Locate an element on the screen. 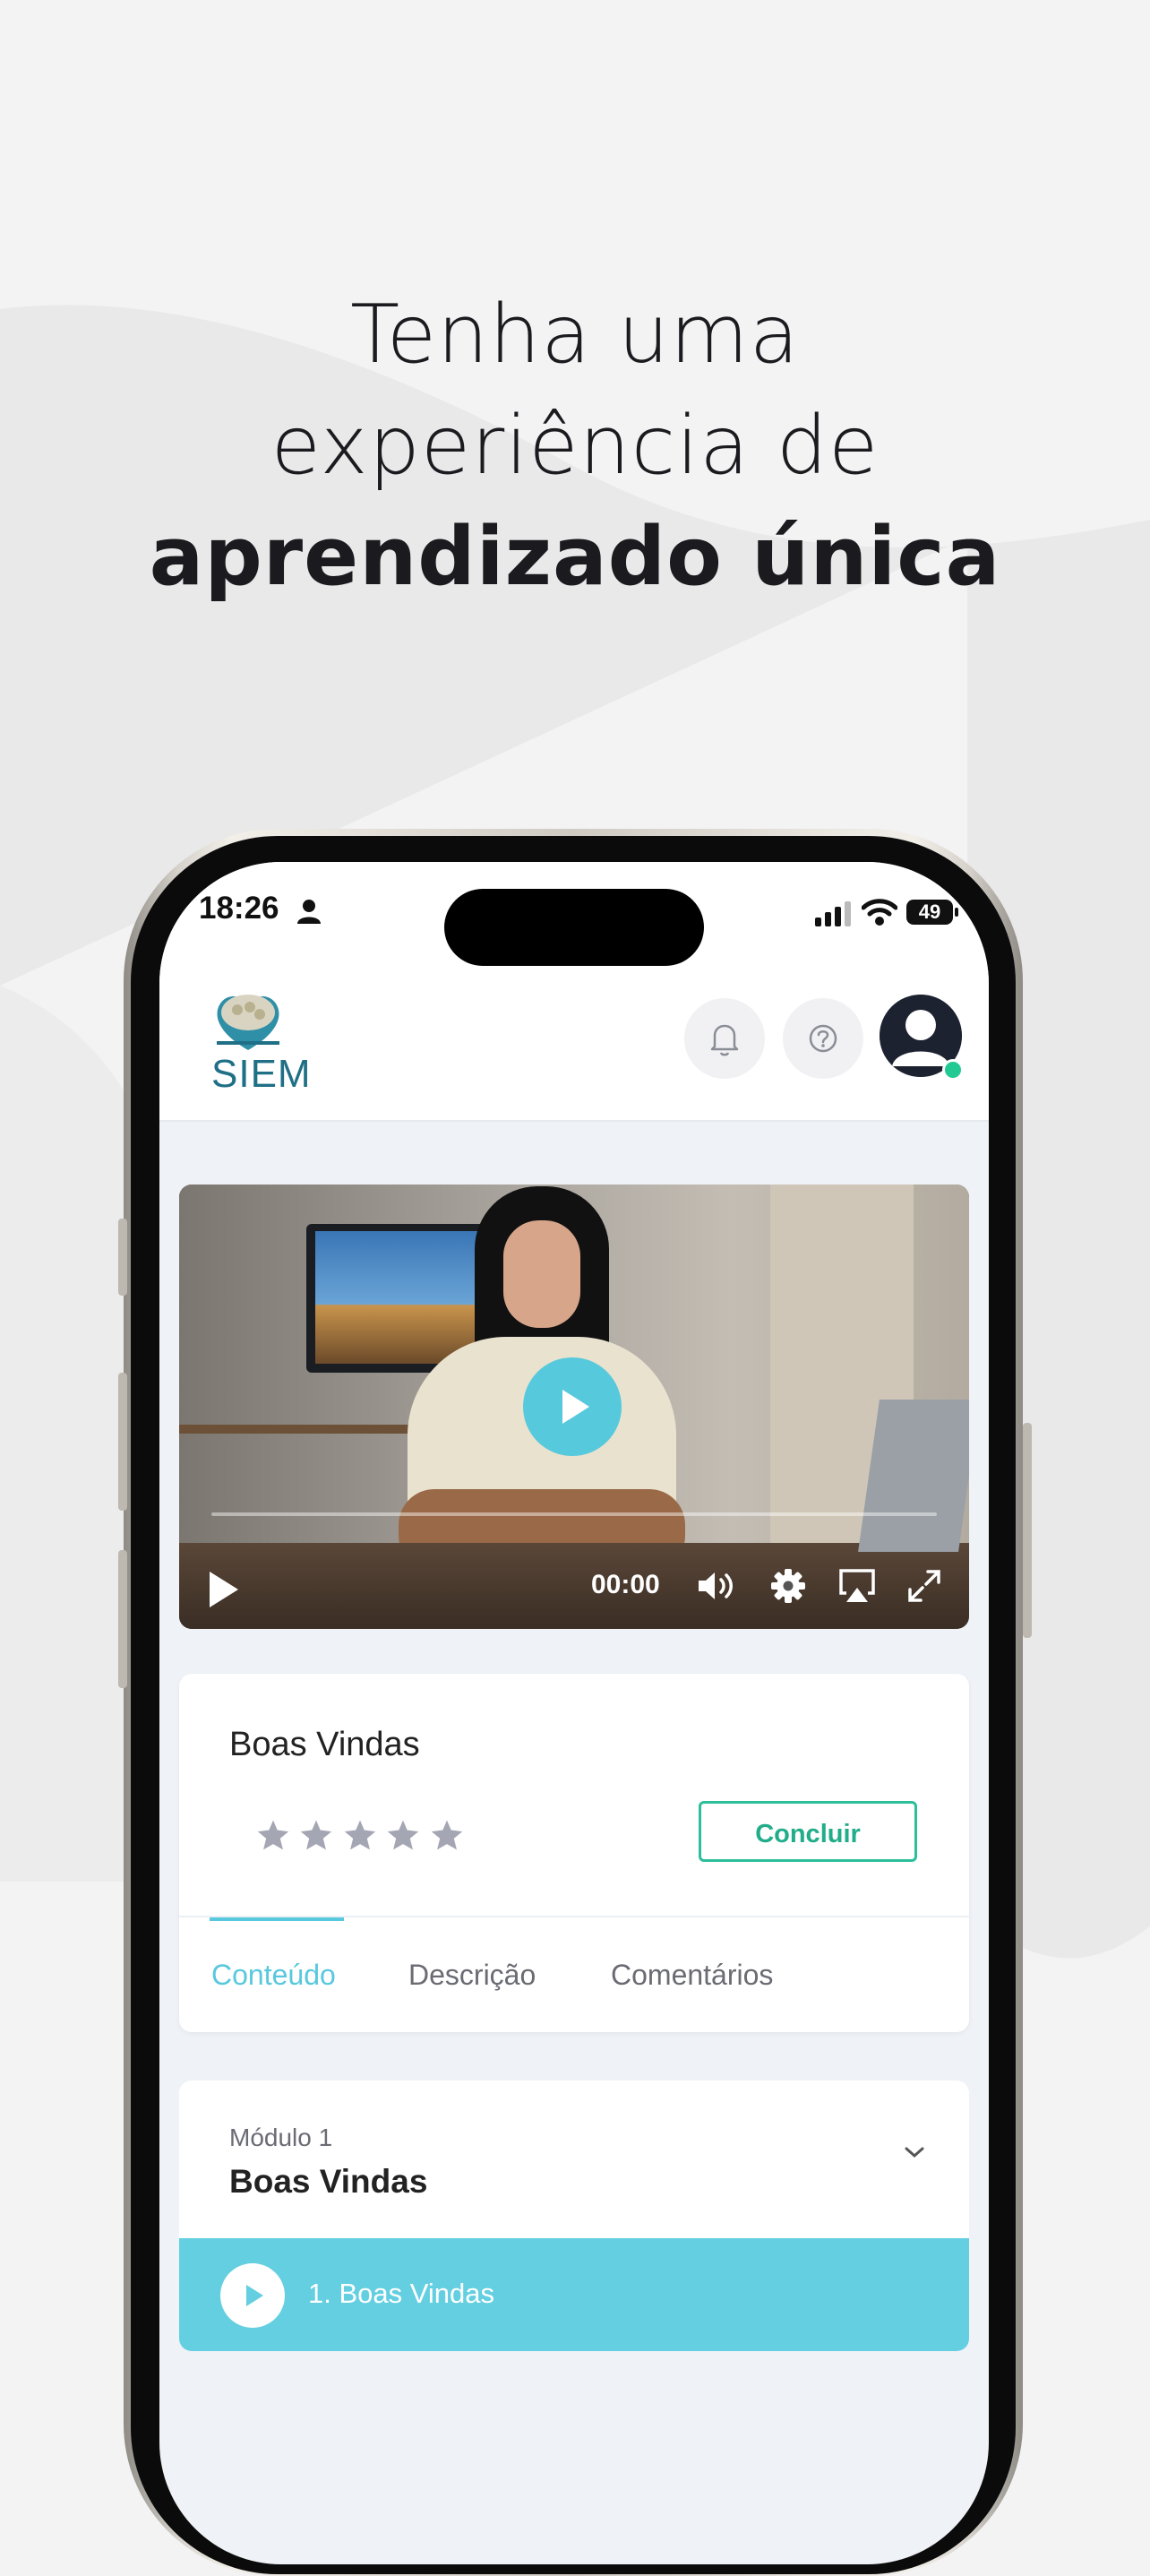 This screenshot has width=1150, height=2576. module-card: Módulo 1 Boas Vindas 1. Boas Vindas is located at coordinates (574, 2216).